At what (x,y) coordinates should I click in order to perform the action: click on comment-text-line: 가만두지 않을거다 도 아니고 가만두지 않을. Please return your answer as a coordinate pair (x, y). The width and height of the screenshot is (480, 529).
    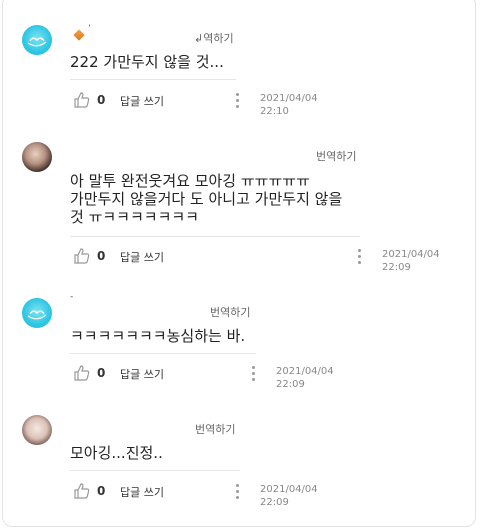
    Looking at the image, I should click on (206, 199).